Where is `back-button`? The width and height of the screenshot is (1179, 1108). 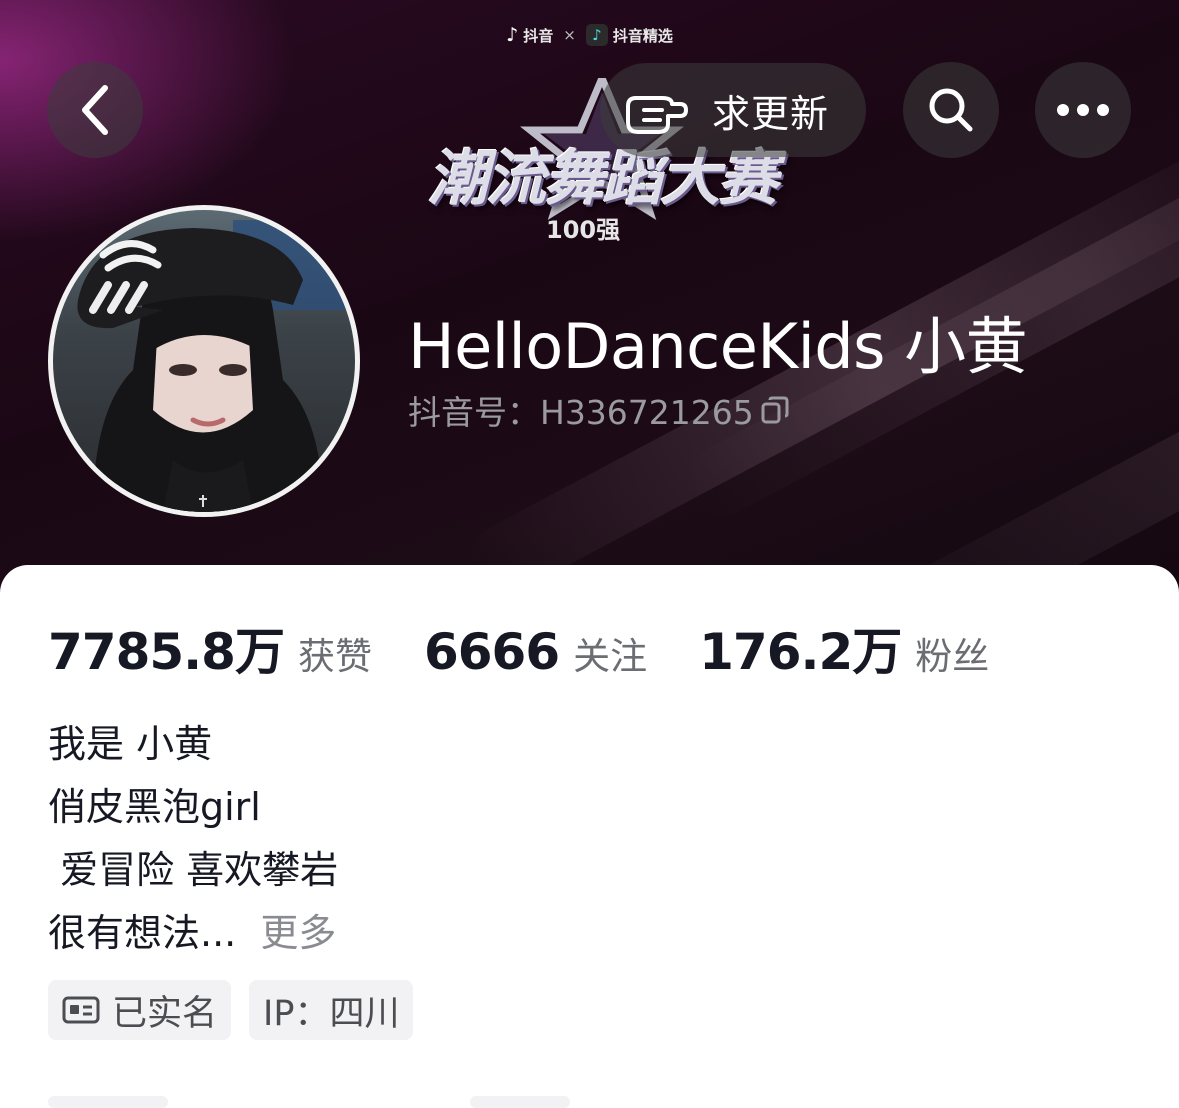
back-button is located at coordinates (95, 110).